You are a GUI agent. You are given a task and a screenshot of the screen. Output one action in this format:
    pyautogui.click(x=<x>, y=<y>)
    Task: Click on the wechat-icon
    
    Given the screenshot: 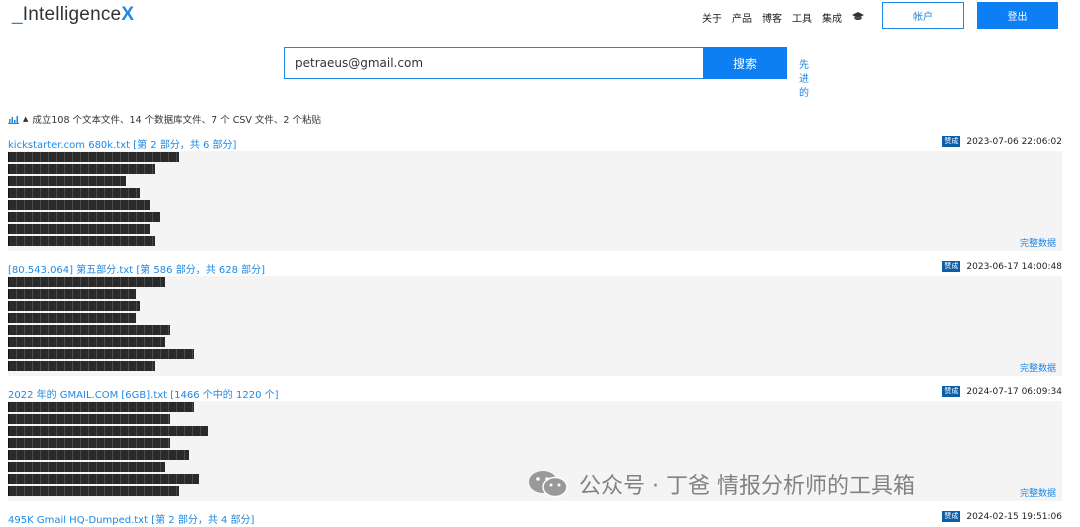 What is the action you would take?
    pyautogui.click(x=549, y=484)
    